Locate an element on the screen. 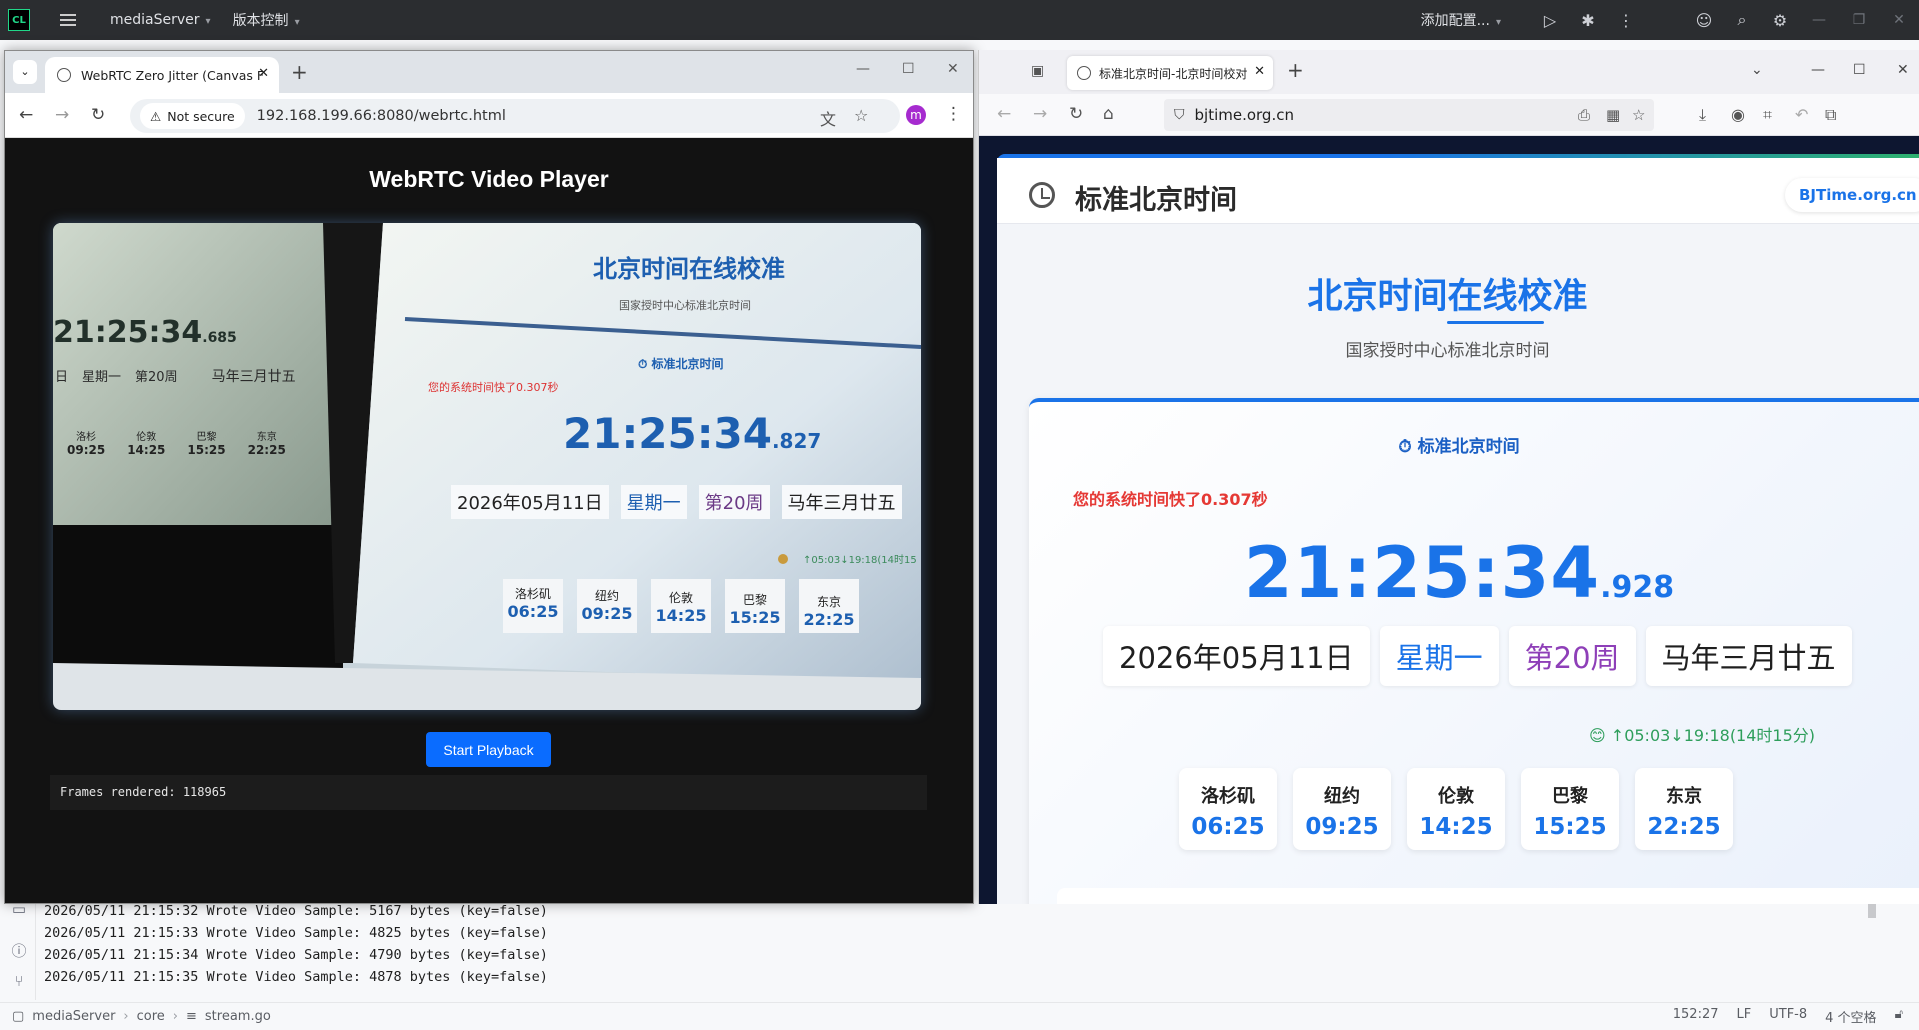  browser-tab-bjtime: 标准北京时间-北京时间校对 ✕ is located at coordinates (1170, 73).